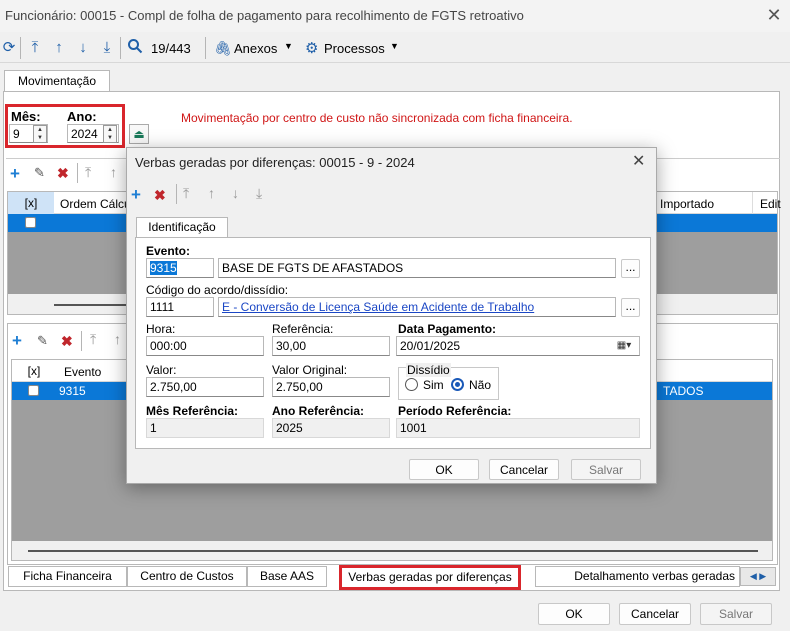  Describe the element at coordinates (758, 576) in the screenshot. I see `tab-scroll-arrows: ◀ ▶` at that location.